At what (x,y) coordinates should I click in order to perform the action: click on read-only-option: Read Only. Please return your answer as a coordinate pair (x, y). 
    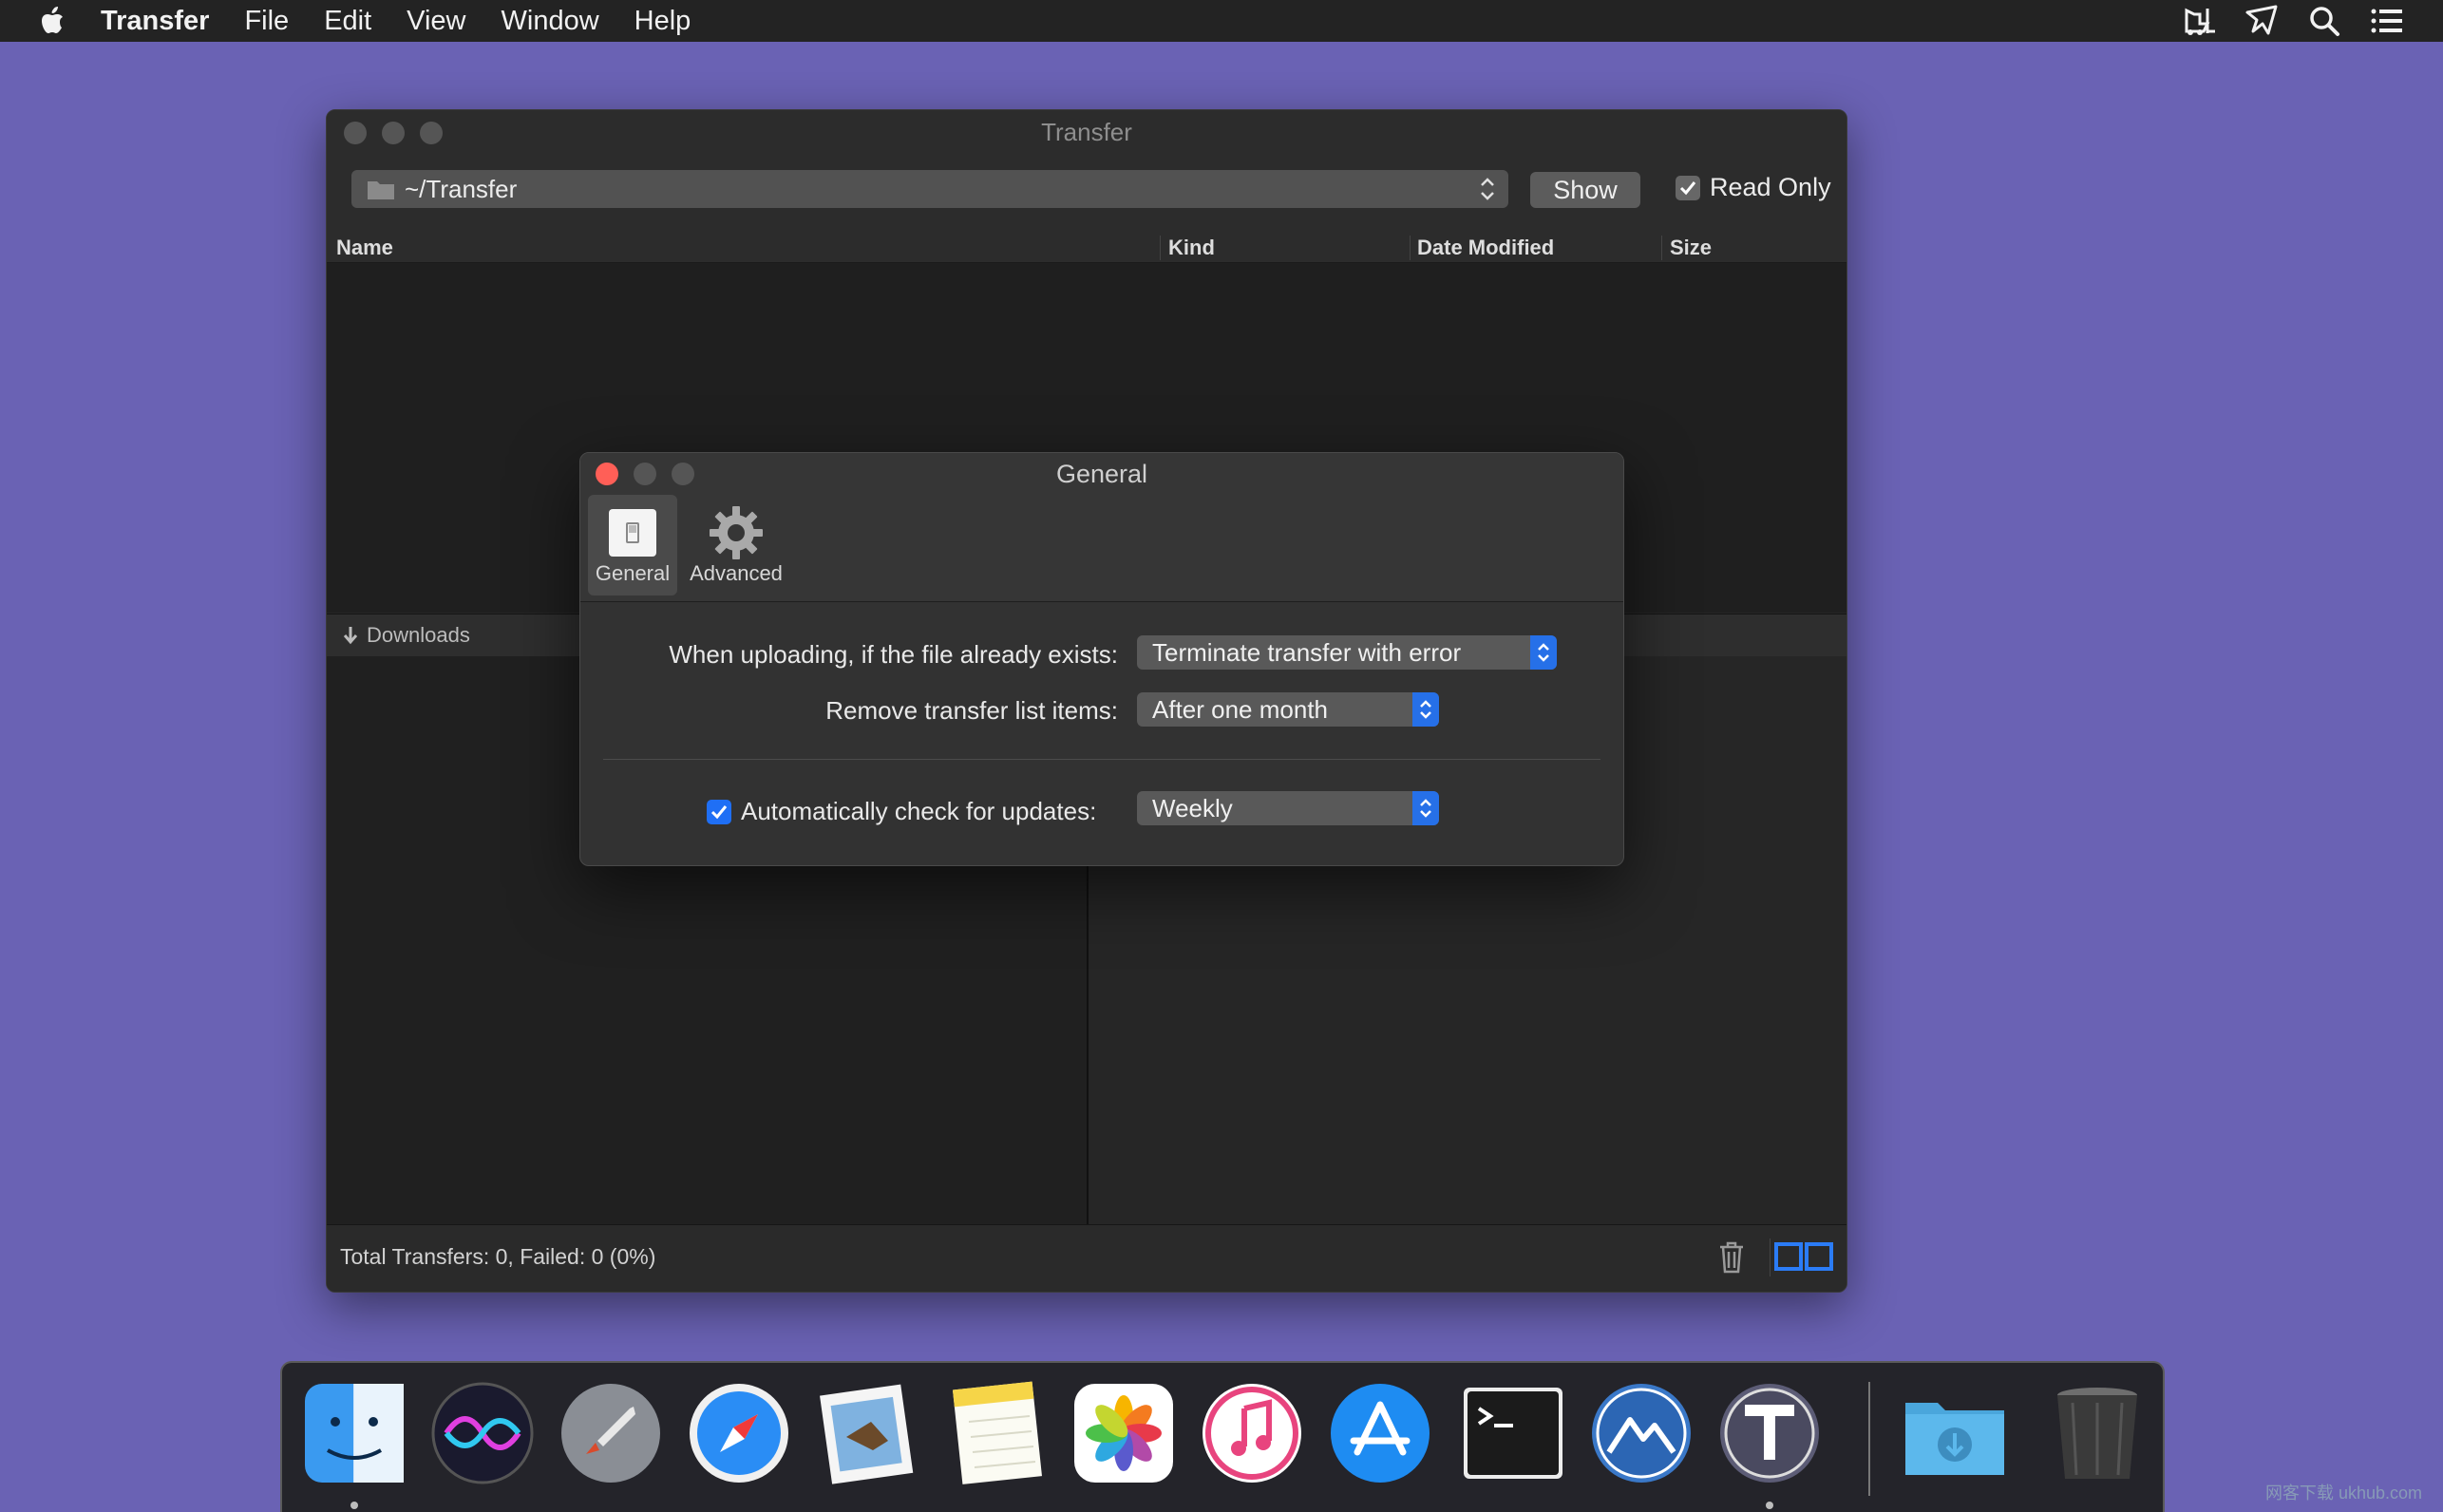
    Looking at the image, I should click on (1753, 188).